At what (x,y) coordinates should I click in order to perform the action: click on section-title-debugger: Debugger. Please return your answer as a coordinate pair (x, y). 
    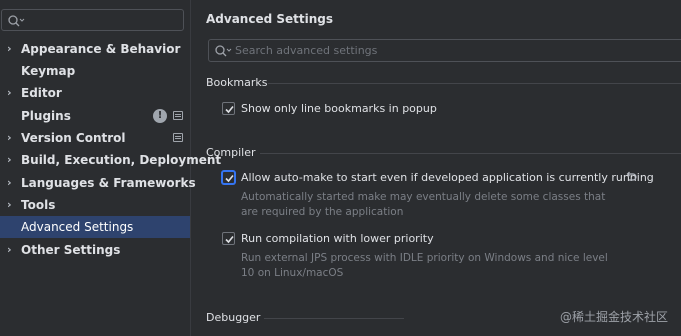
    Looking at the image, I should click on (233, 317).